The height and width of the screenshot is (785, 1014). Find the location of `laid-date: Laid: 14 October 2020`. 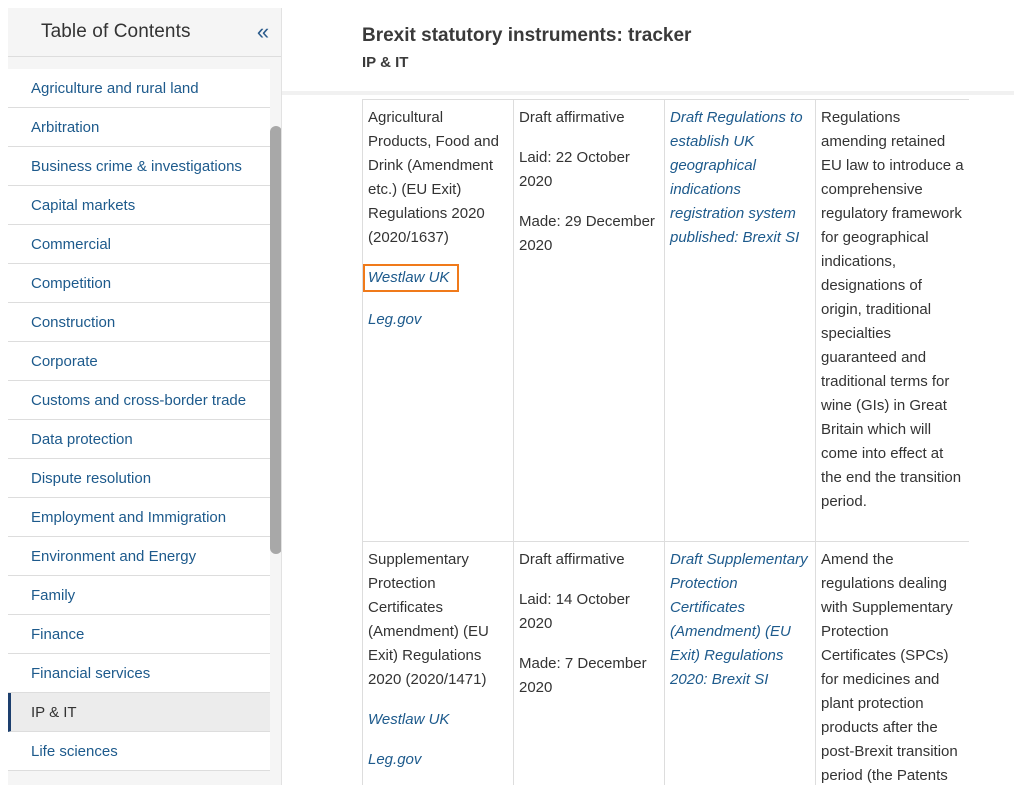

laid-date: Laid: 14 October 2020 is located at coordinates (574, 611).